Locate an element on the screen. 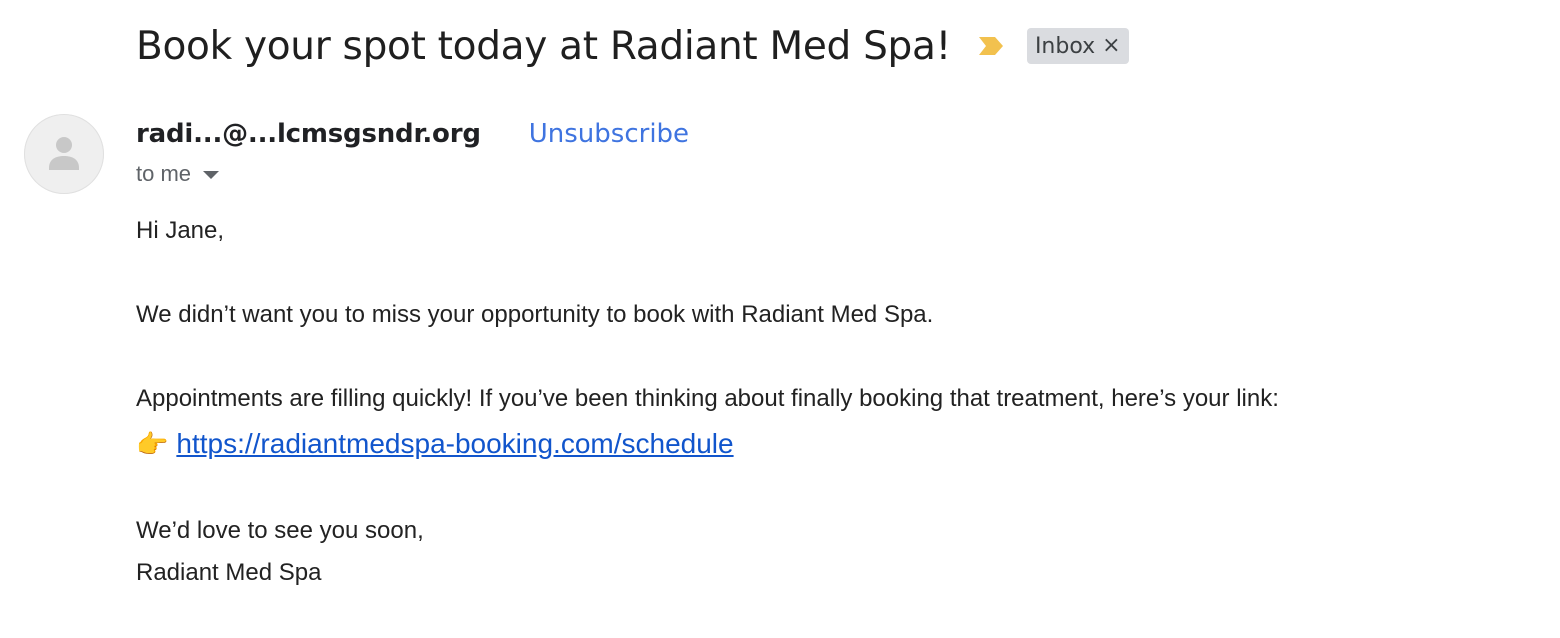  inbox-label-chip: Inbox × is located at coordinates (1077, 46).